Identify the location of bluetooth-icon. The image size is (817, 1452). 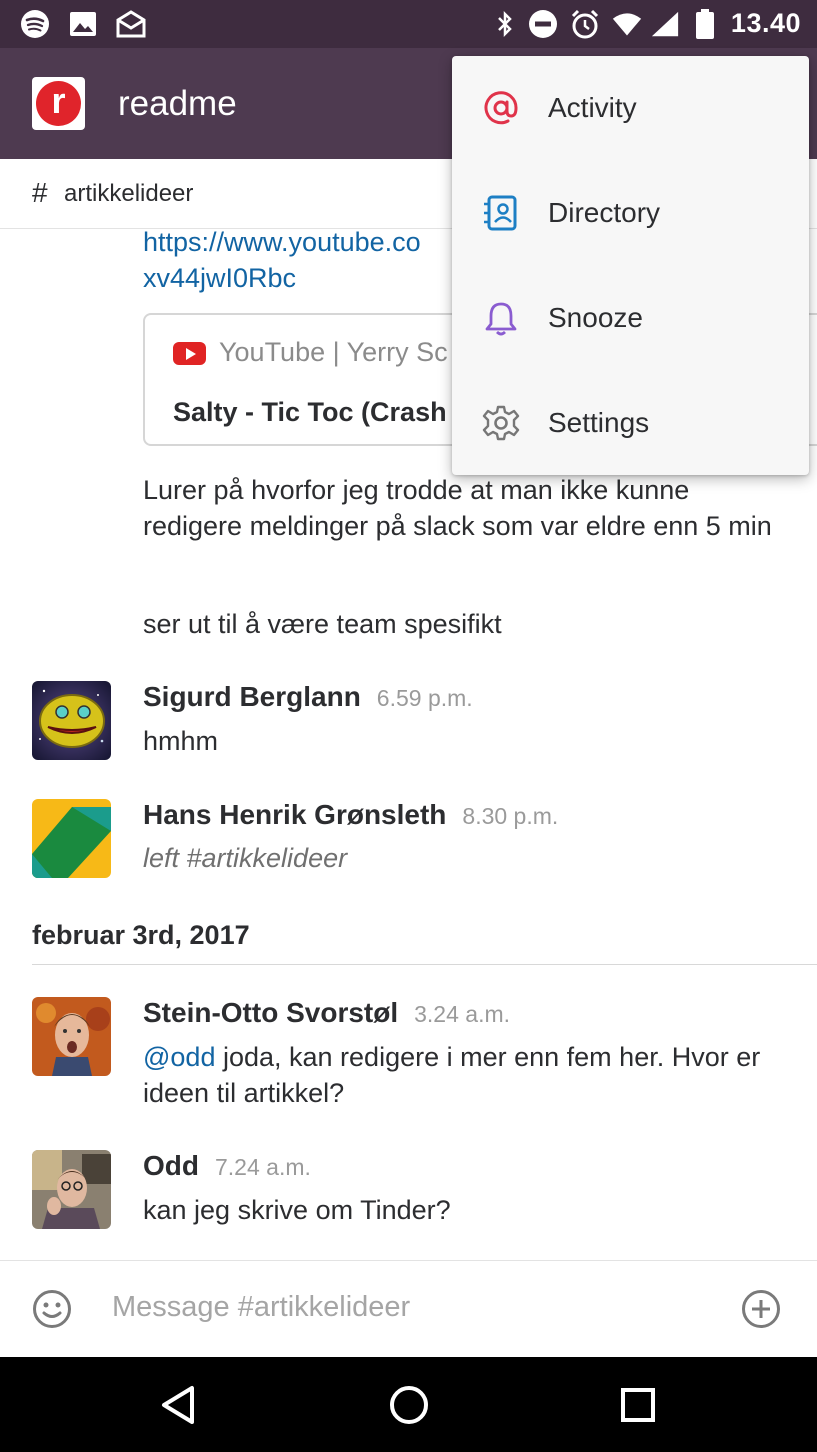
(505, 24).